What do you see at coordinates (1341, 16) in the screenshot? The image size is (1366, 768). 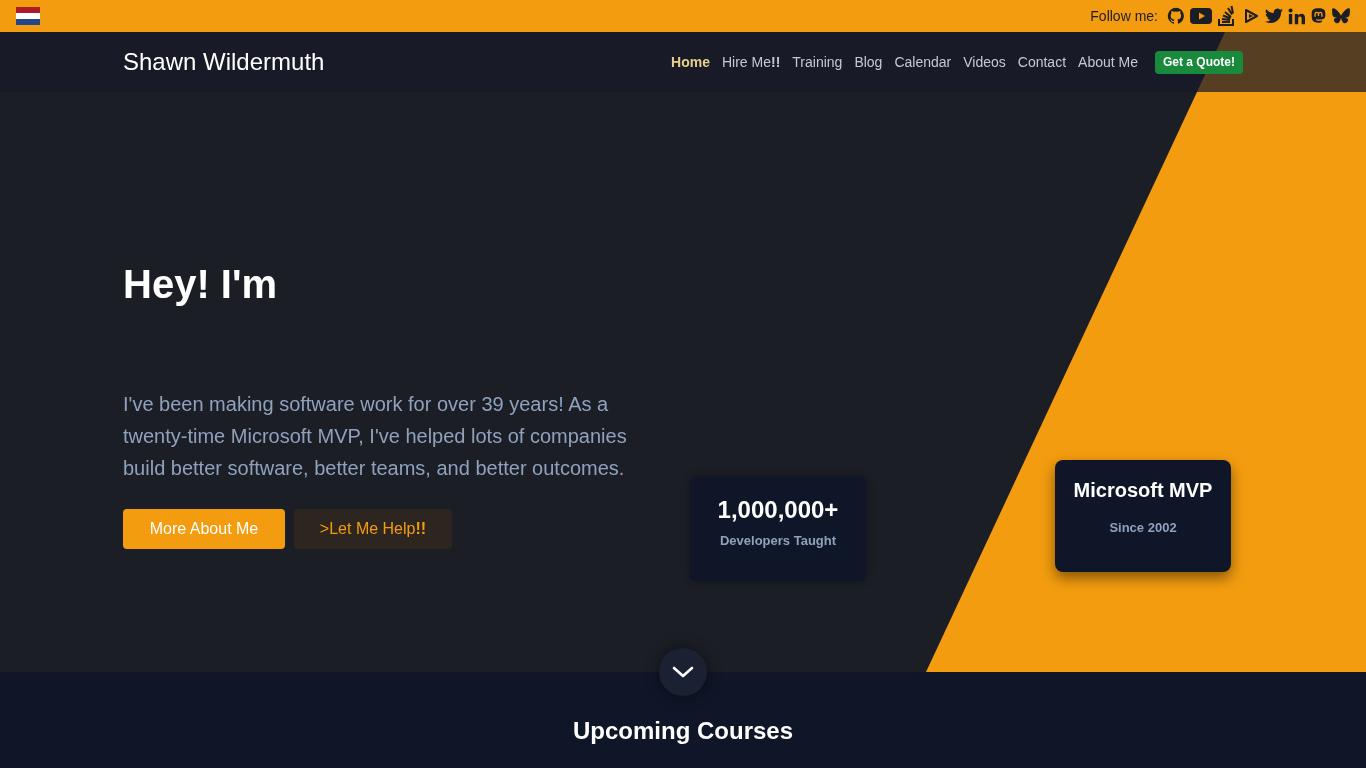 I see `butterfly-icon` at bounding box center [1341, 16].